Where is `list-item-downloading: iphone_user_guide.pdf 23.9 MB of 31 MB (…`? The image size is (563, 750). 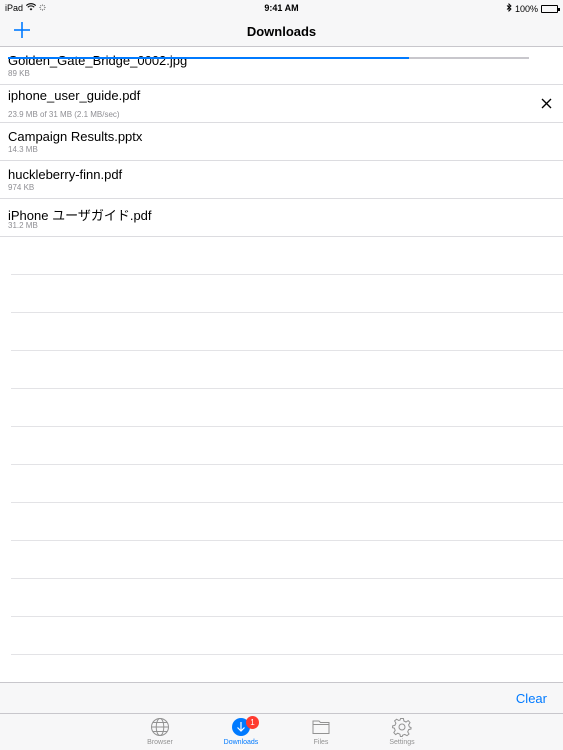 list-item-downloading: iphone_user_guide.pdf 23.9 MB of 31 MB (… is located at coordinates (281, 104).